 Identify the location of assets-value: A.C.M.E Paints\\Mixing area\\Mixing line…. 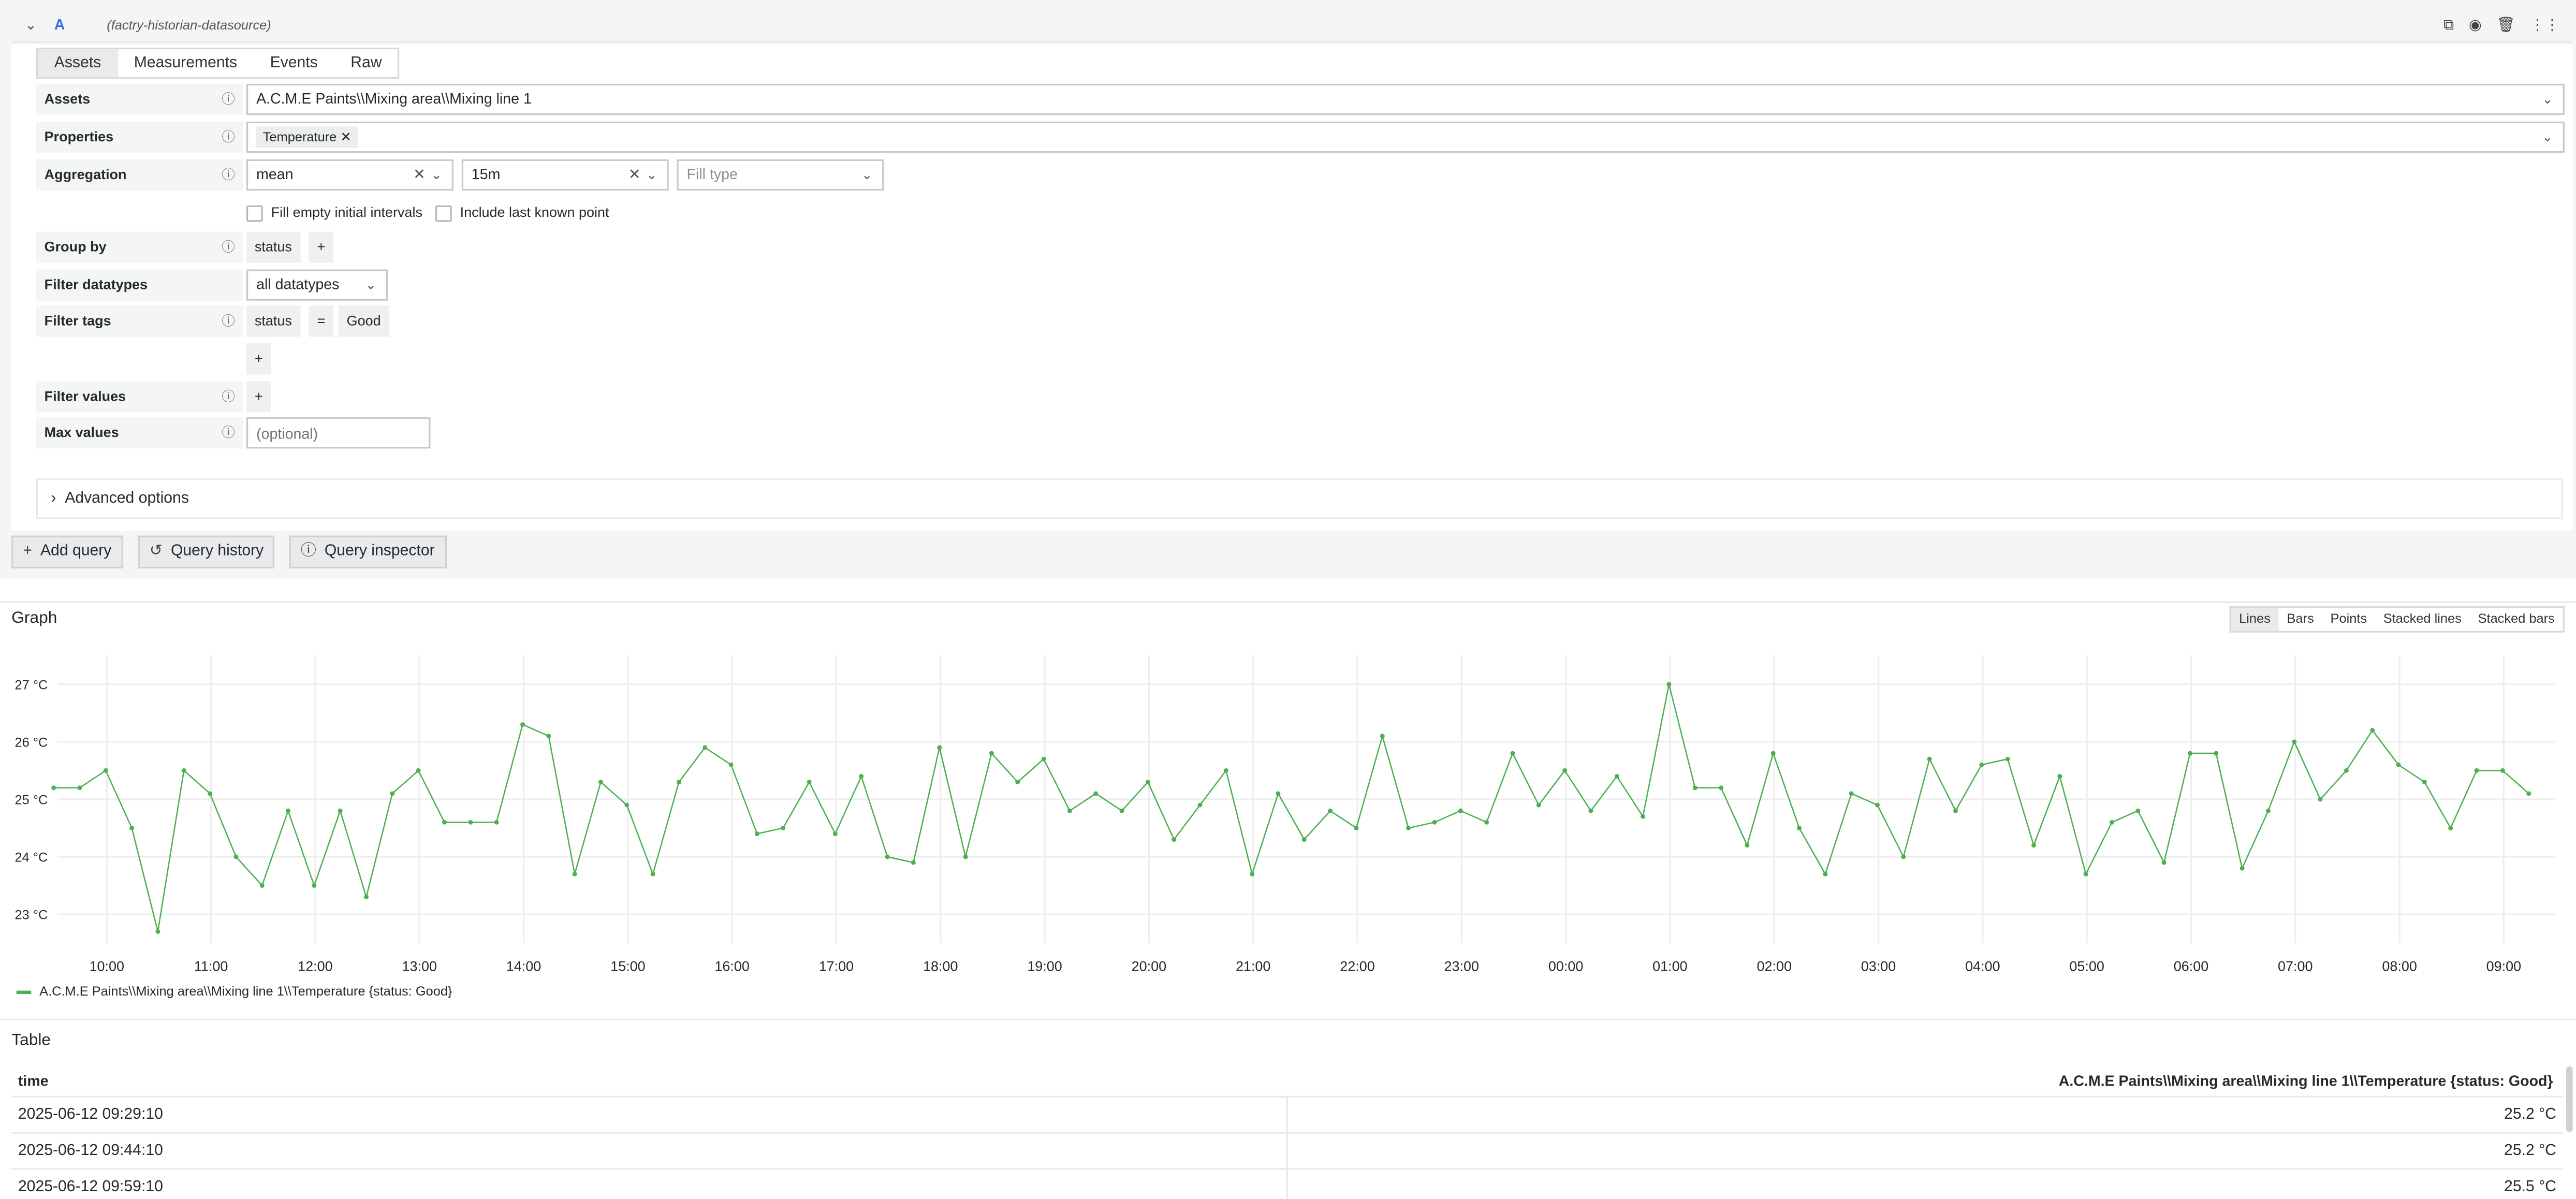
(394, 98).